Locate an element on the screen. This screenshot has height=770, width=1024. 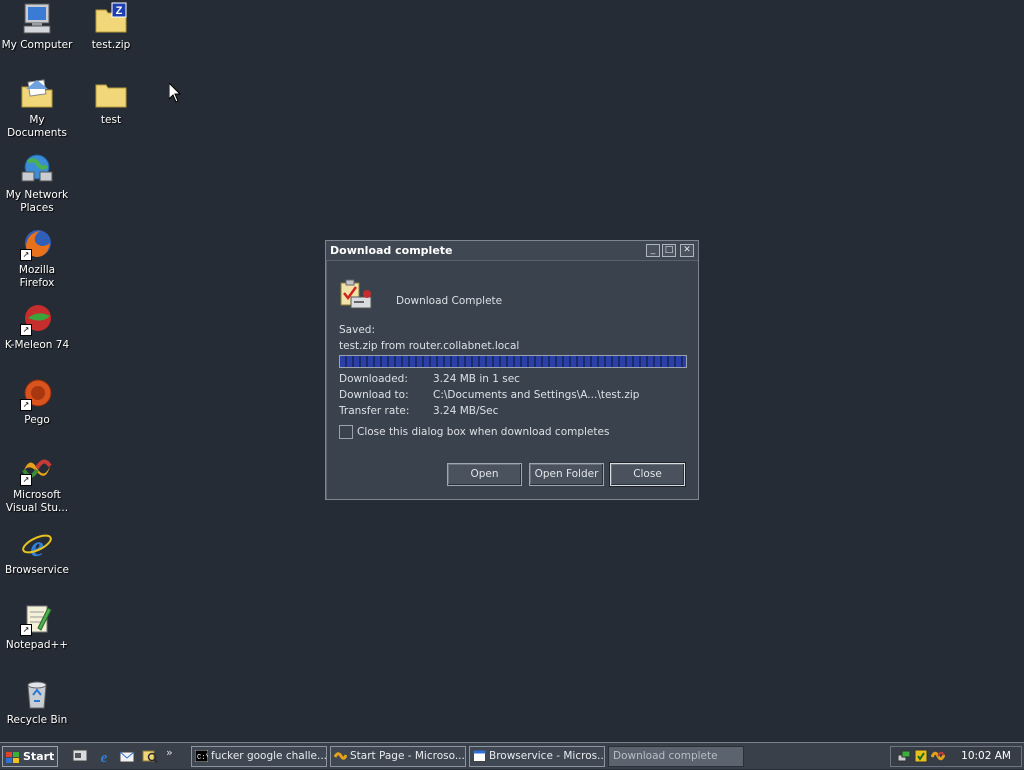
pego-icon: ↗ is located at coordinates (37, 394).